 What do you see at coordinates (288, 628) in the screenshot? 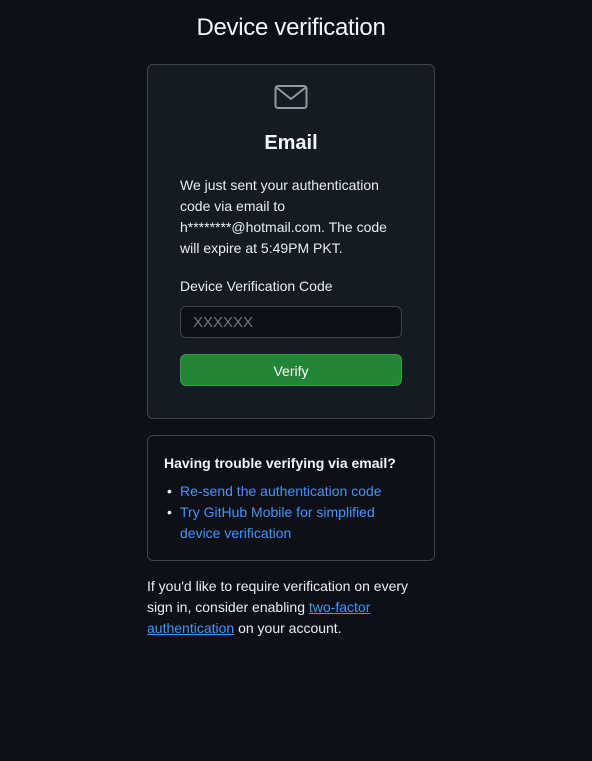
I see `two-factor-note-text-end: on your account.` at bounding box center [288, 628].